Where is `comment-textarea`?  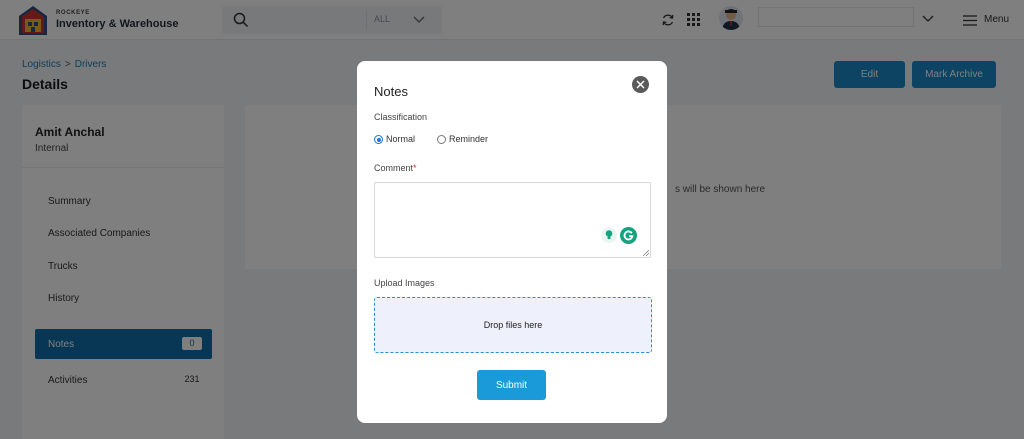 comment-textarea is located at coordinates (512, 220).